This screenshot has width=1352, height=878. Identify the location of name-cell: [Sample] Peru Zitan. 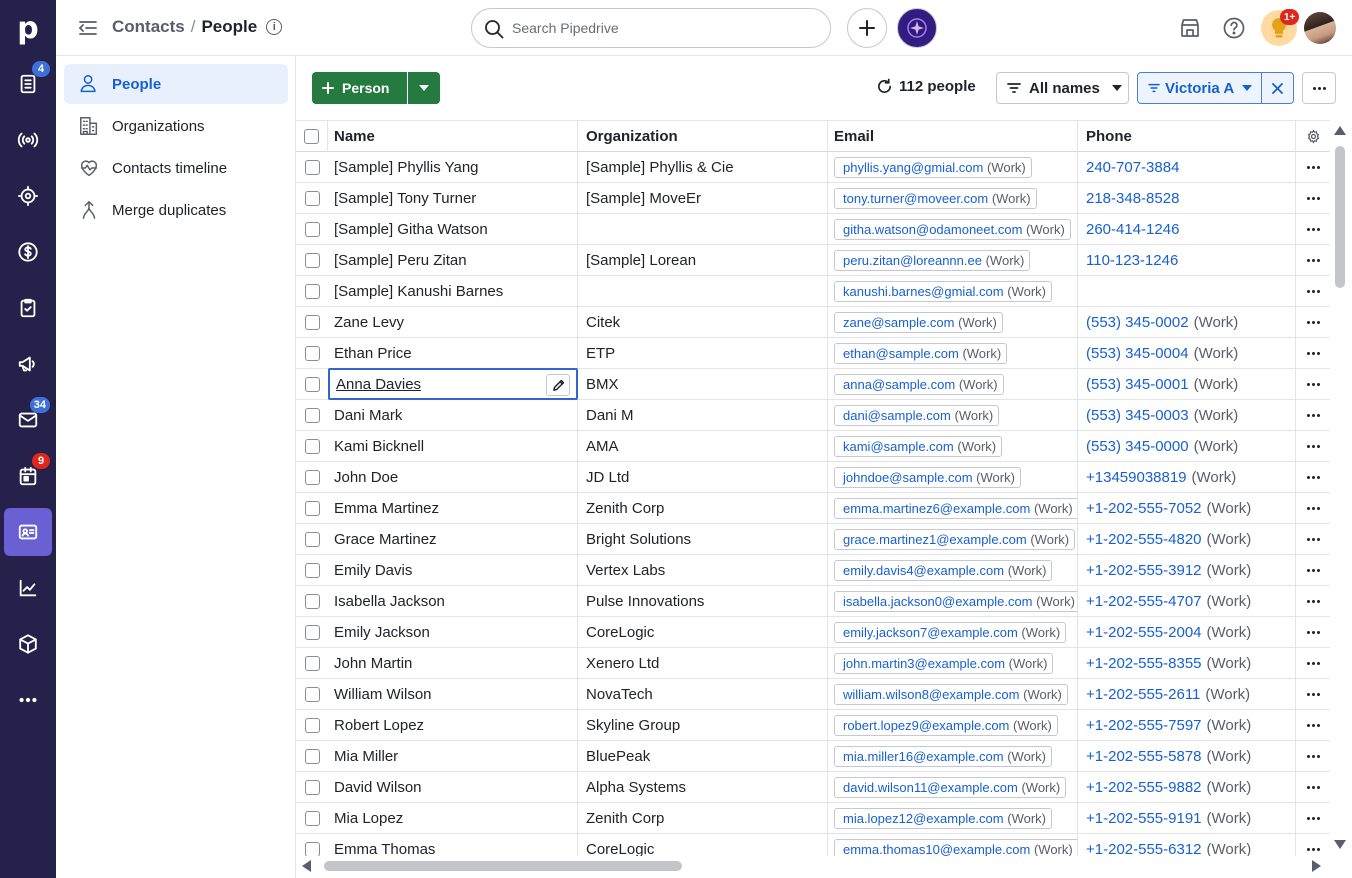
(453, 260).